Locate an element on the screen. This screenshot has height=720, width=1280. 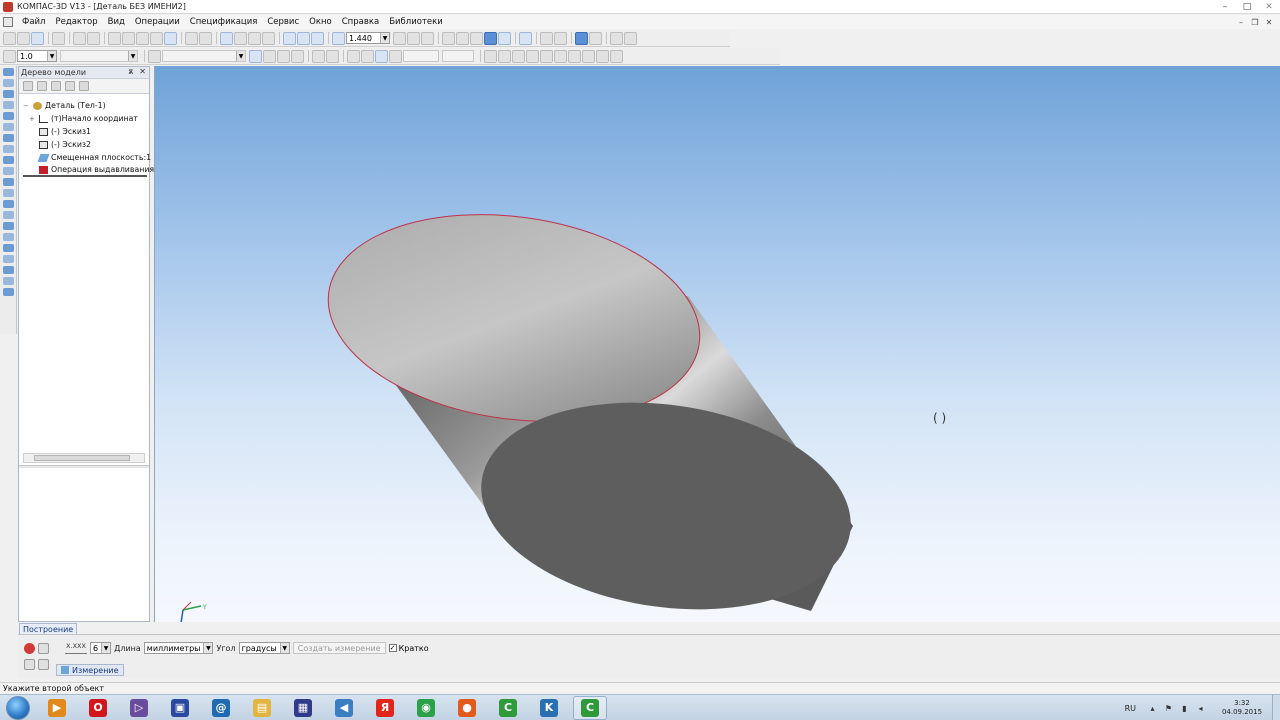
style-combo: ▼ is located at coordinates (99, 56).